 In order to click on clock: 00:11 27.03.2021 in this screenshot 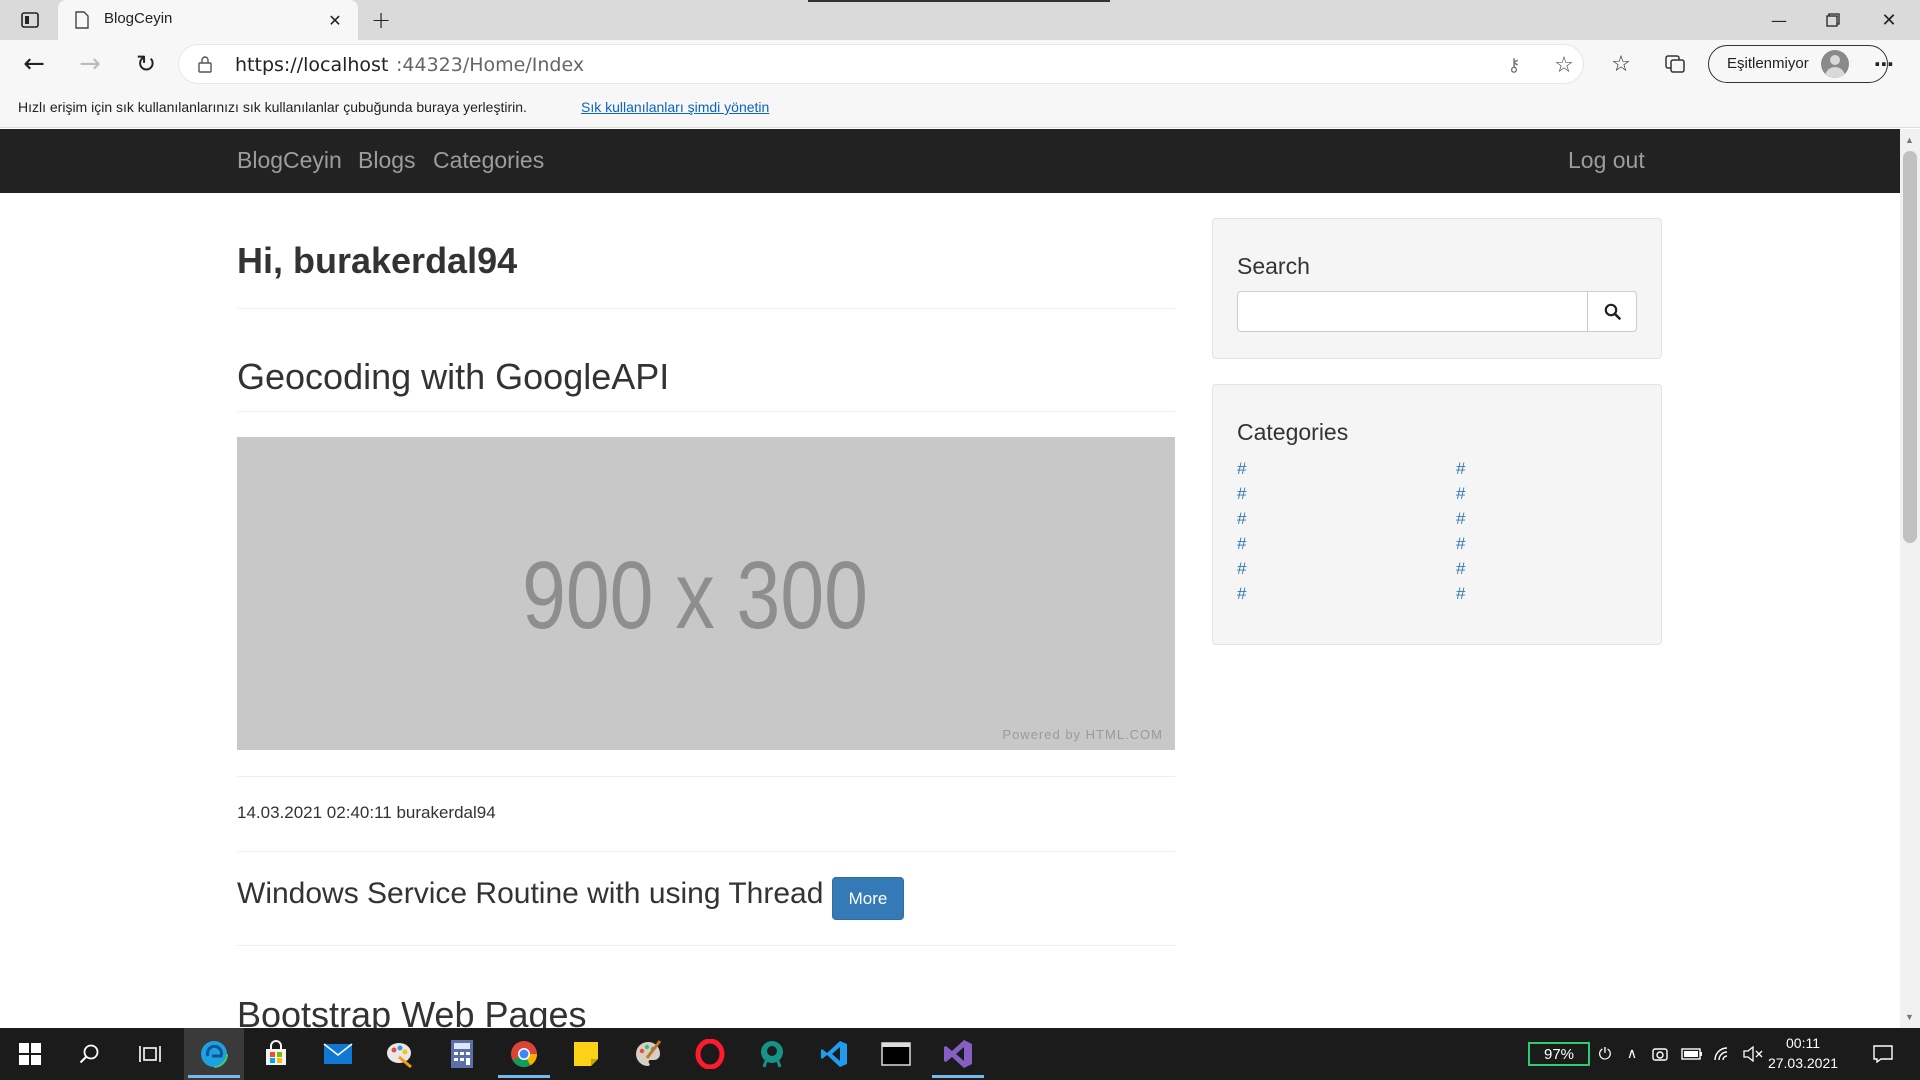, I will do `click(1803, 1054)`.